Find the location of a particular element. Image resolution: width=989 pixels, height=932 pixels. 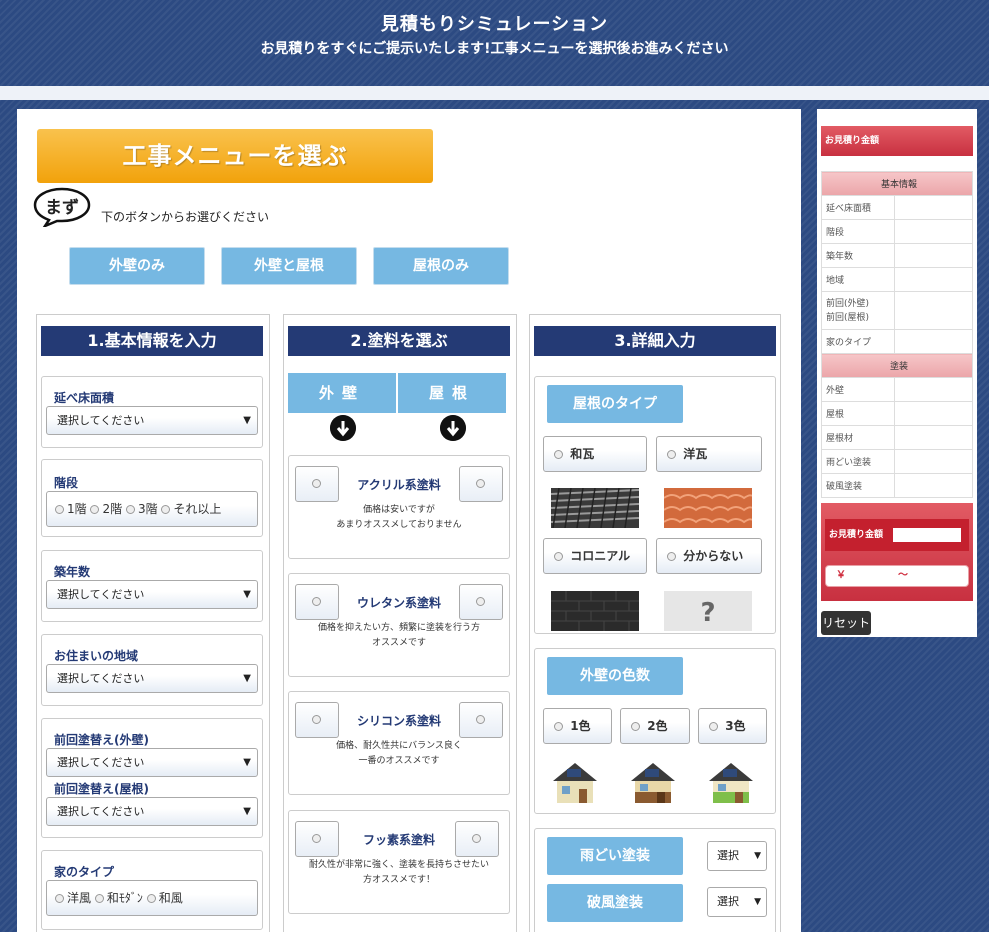

age-select: 選択してください ▼ is located at coordinates (152, 594).